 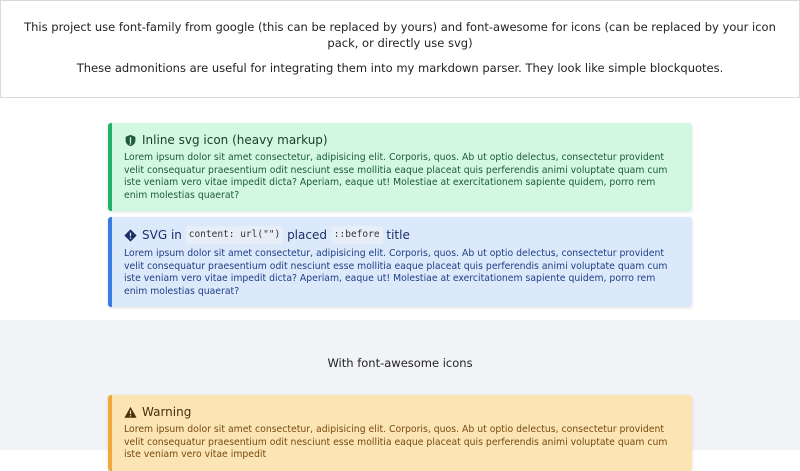 I want to click on shield-icon, so click(x=130, y=140).